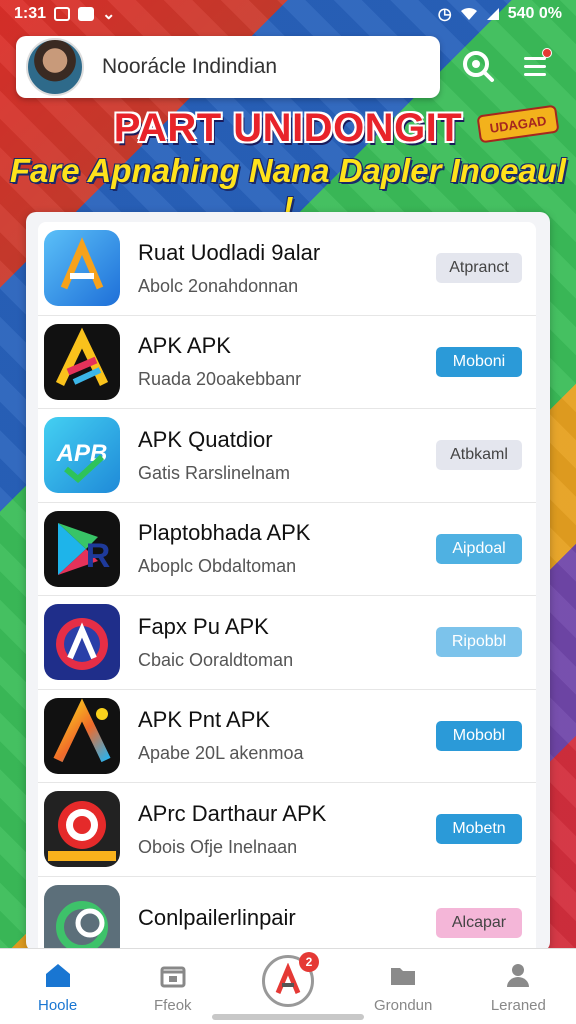  What do you see at coordinates (86, 14) in the screenshot?
I see `mail-icon` at bounding box center [86, 14].